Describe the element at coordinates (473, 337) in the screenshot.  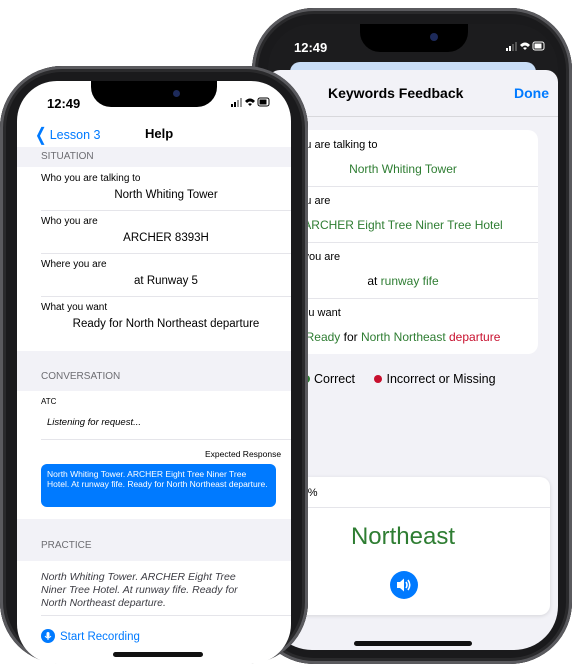
I see `feedback-keyword: departure` at that location.